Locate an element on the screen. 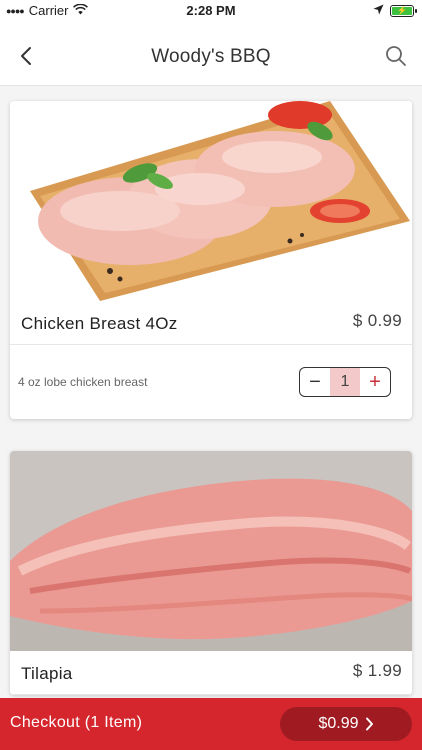 Image resolution: width=422 pixels, height=750 pixels. increase-quantity-button: + is located at coordinates (375, 382).